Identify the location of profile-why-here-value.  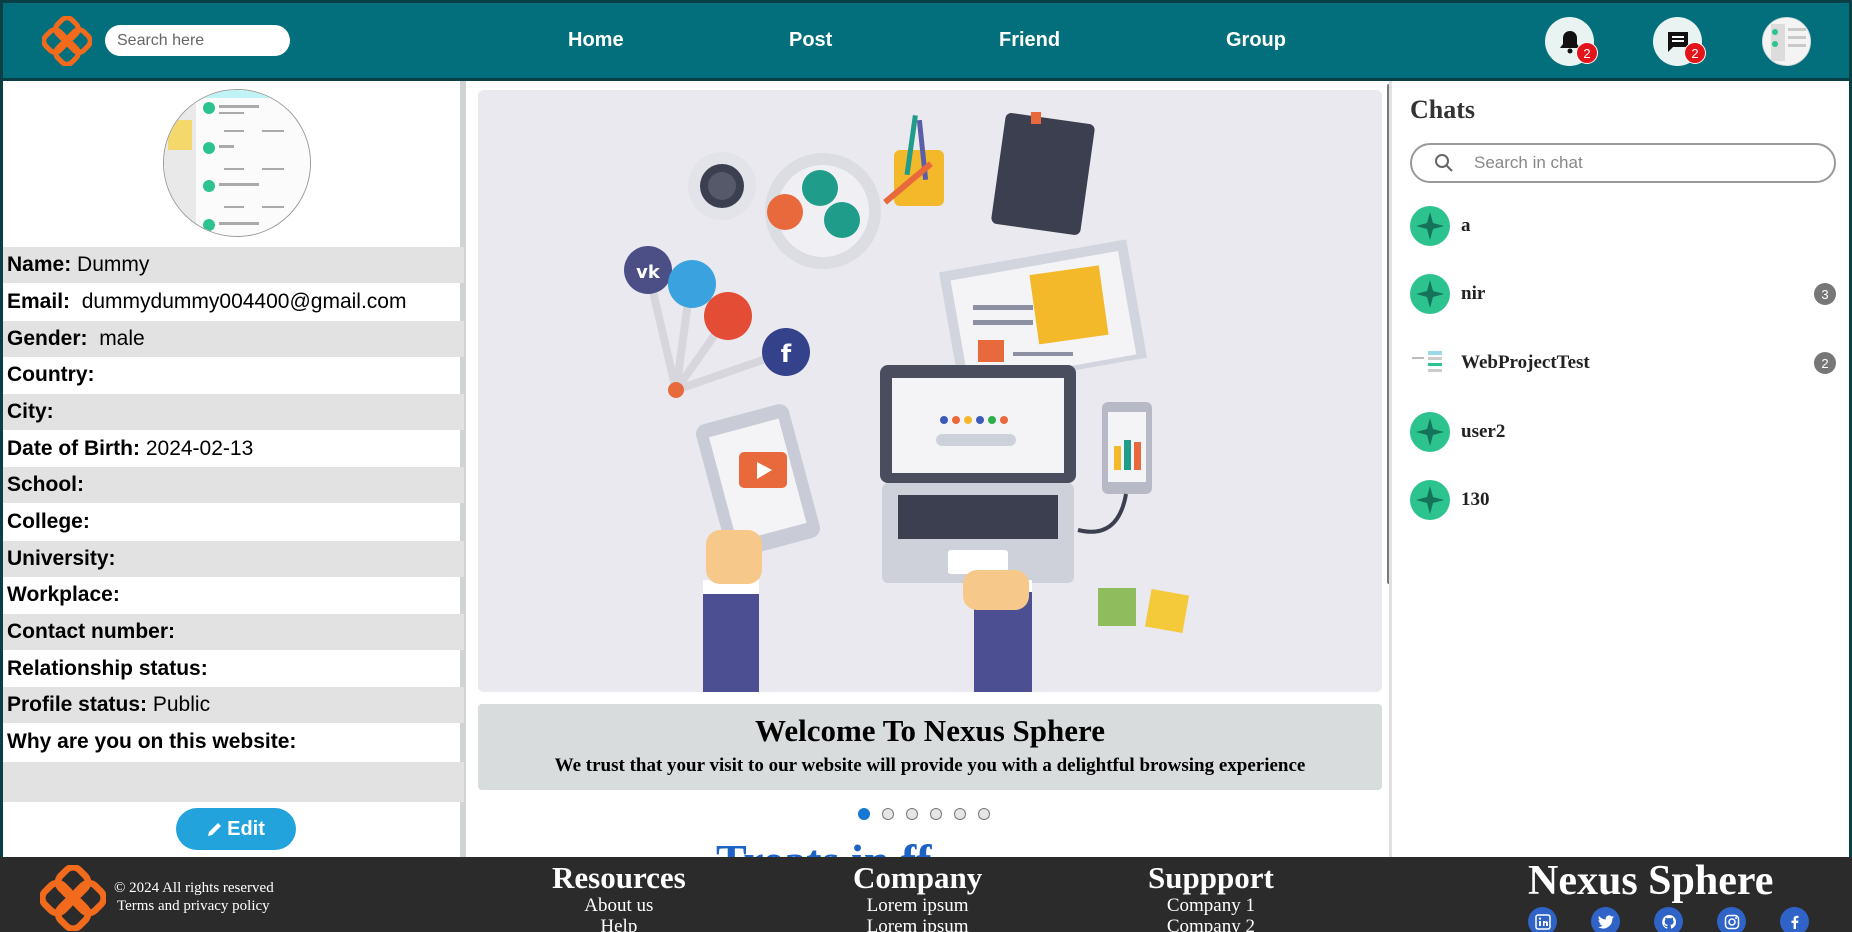
(233, 782).